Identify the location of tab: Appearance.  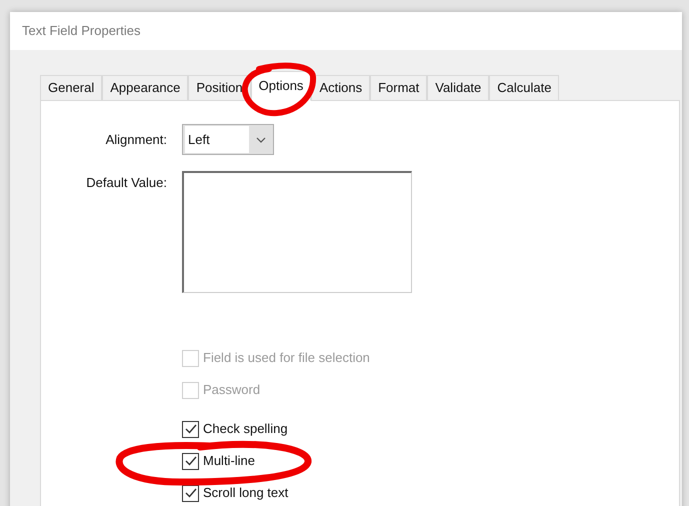
(145, 87).